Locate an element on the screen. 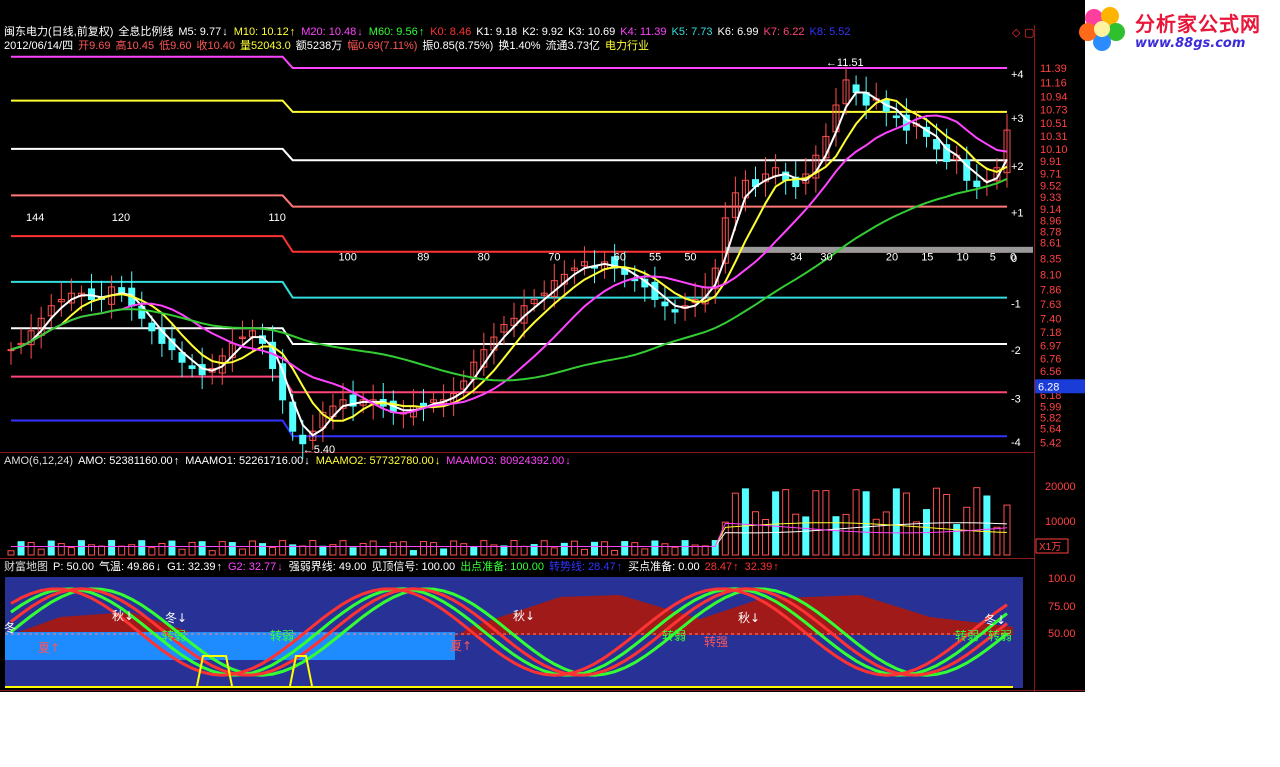  countdown-label: 60 is located at coordinates (620, 258).